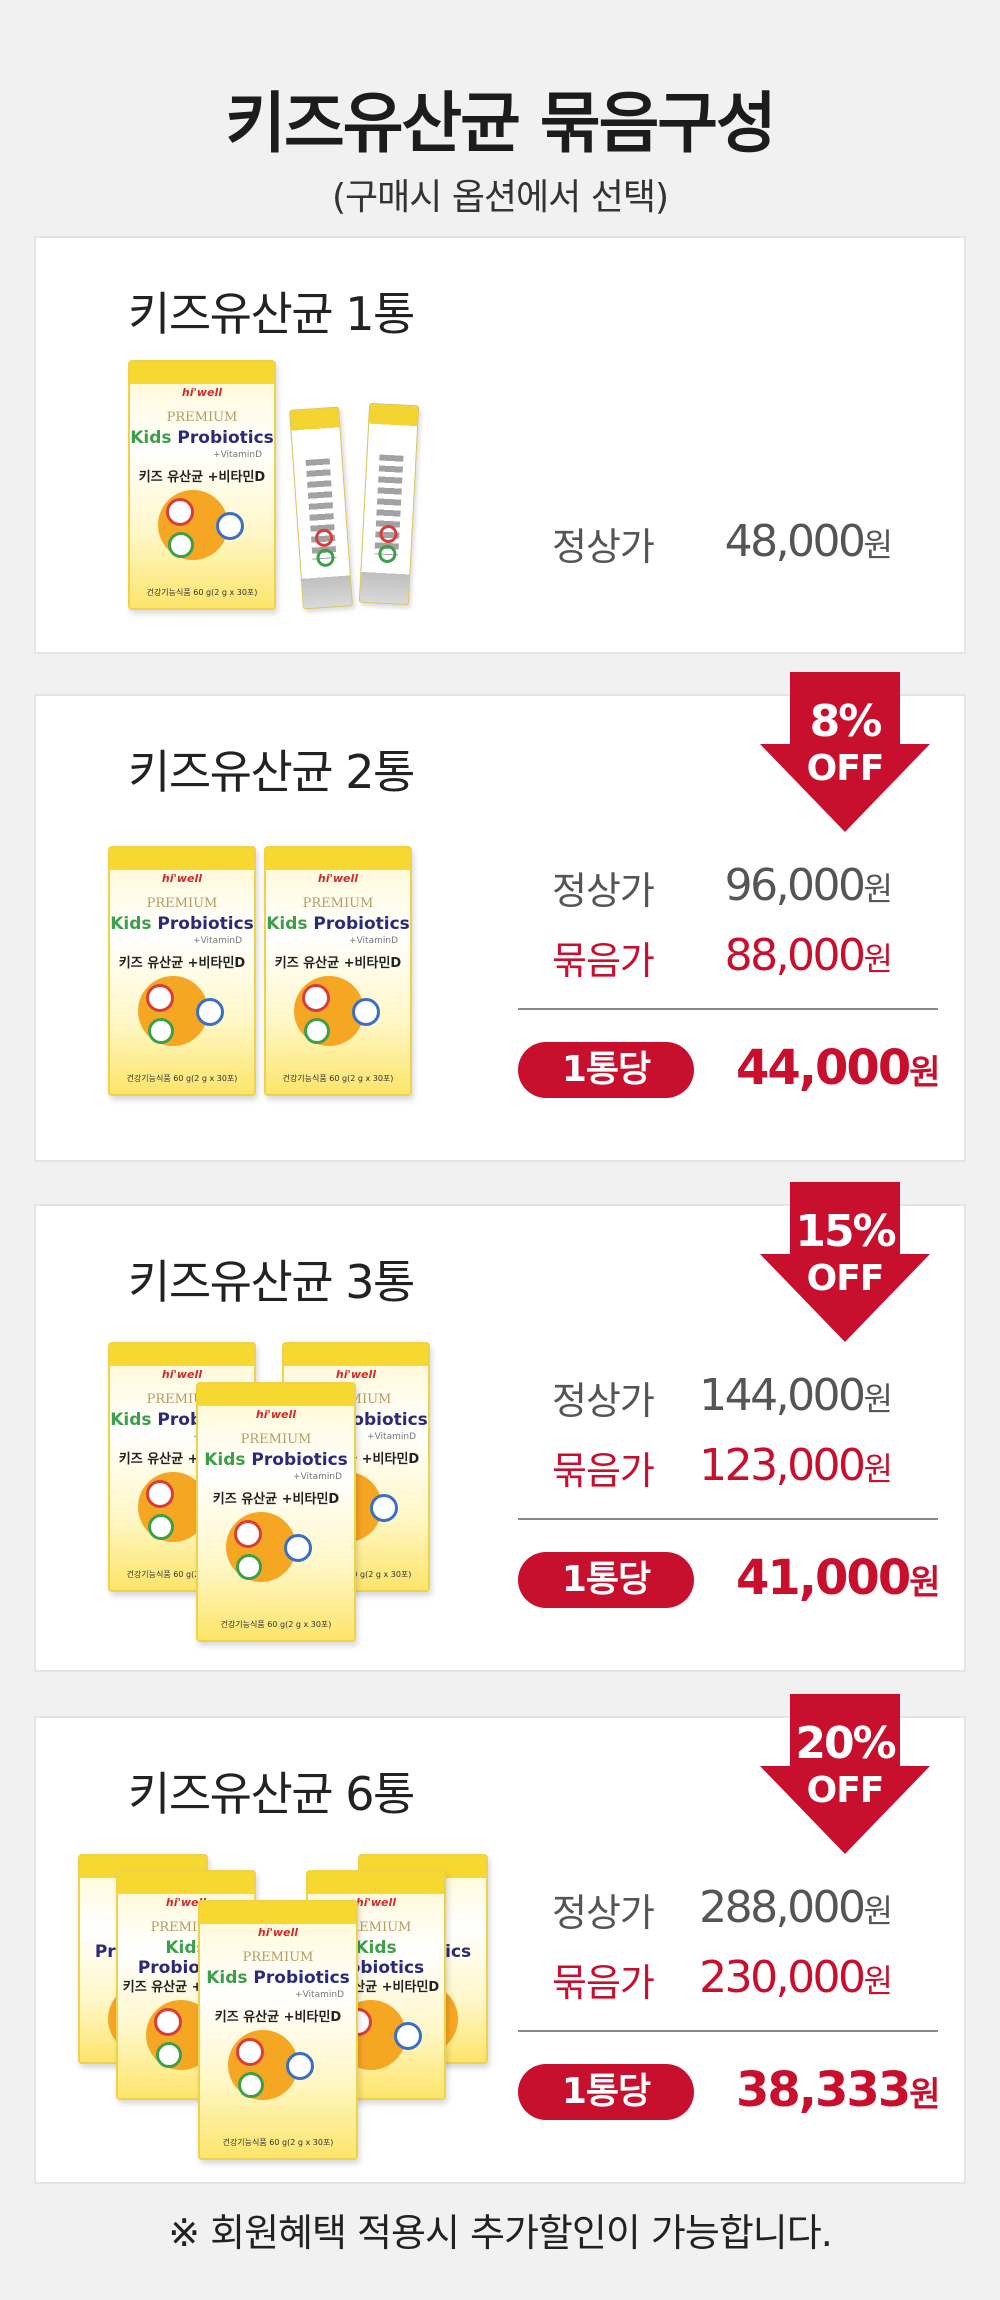 The height and width of the screenshot is (2300, 1000). Describe the element at coordinates (845, 1262) in the screenshot. I see `discount-badge: 15% OFF` at that location.